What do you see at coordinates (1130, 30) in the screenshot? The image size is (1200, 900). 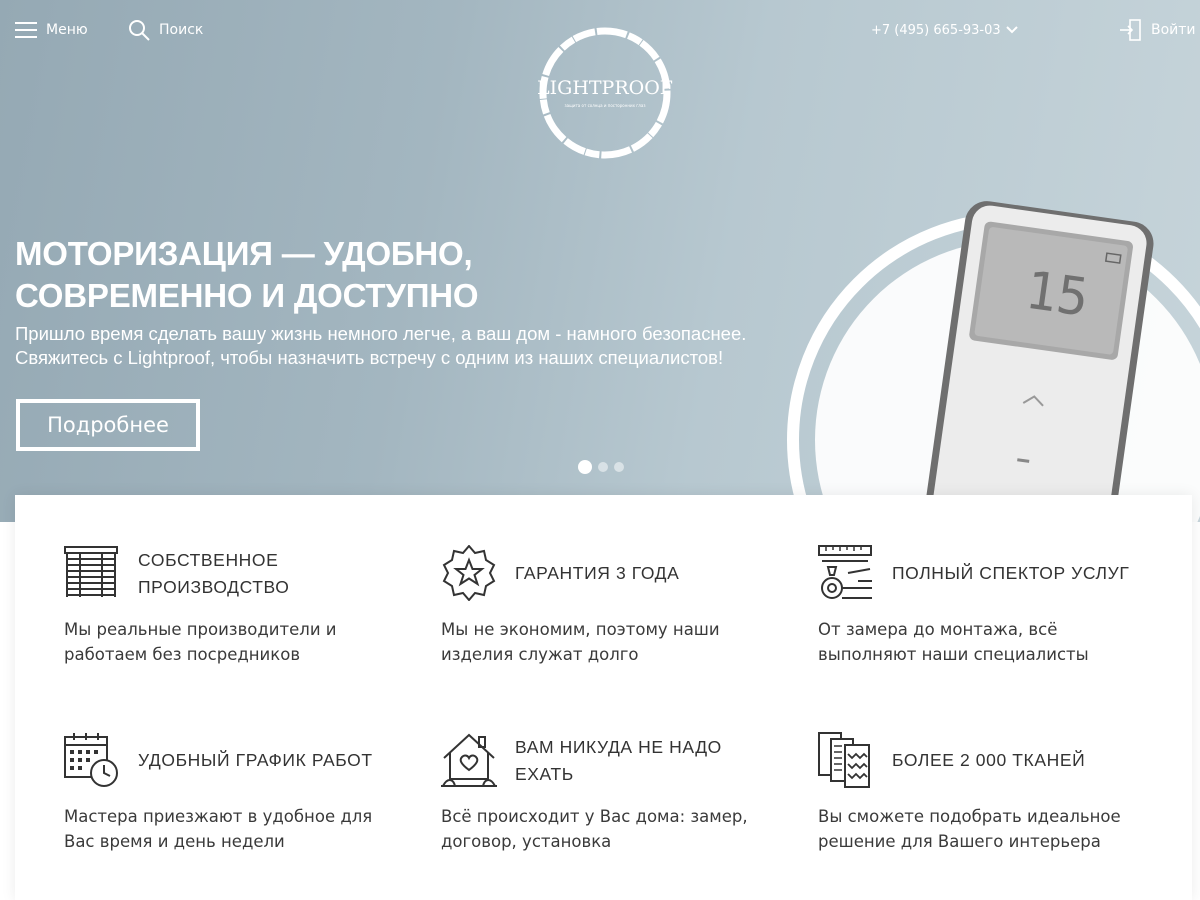 I see `door-login-icon` at bounding box center [1130, 30].